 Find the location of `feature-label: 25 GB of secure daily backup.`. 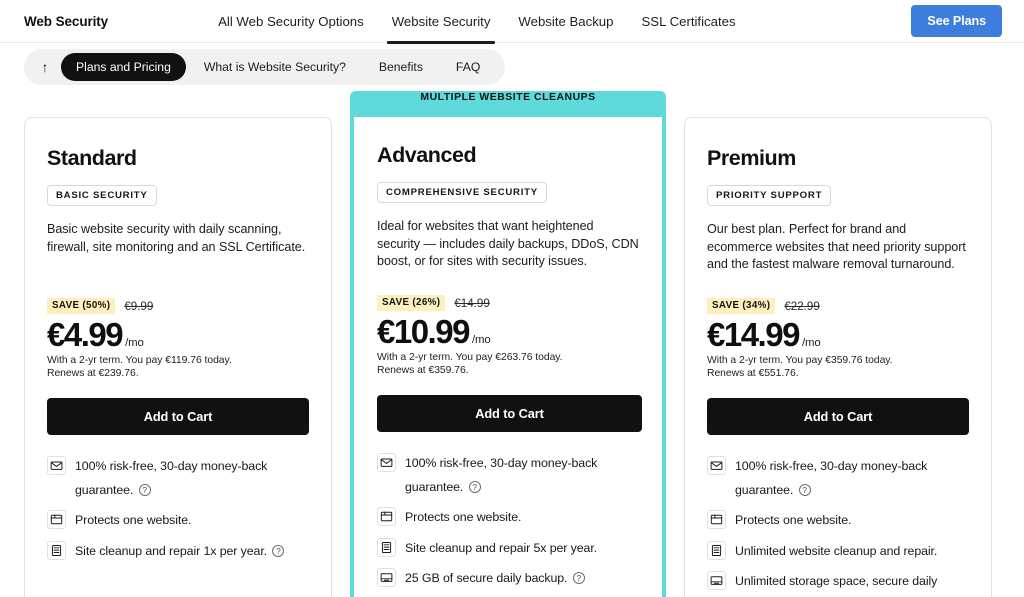

feature-label: 25 GB of secure daily backup. is located at coordinates (486, 578).